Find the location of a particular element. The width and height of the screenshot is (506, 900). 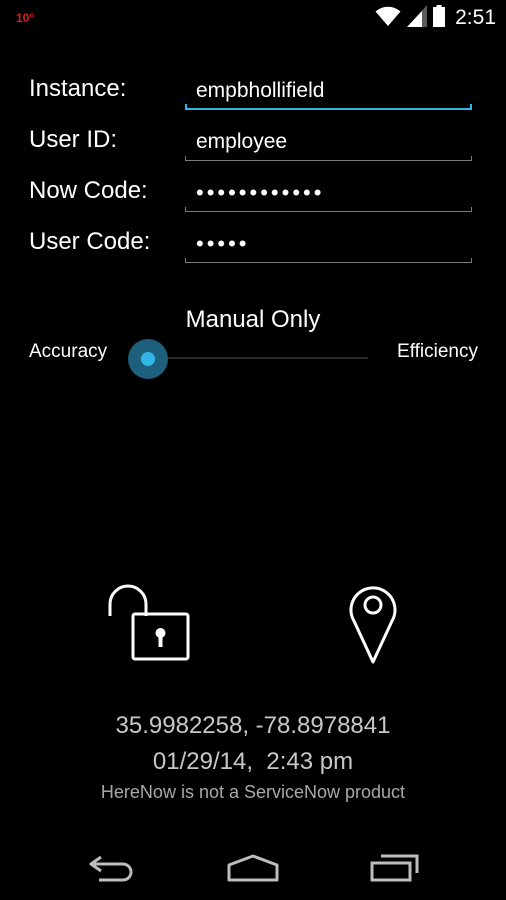

temperature-indicator: 10° is located at coordinates (25, 18).